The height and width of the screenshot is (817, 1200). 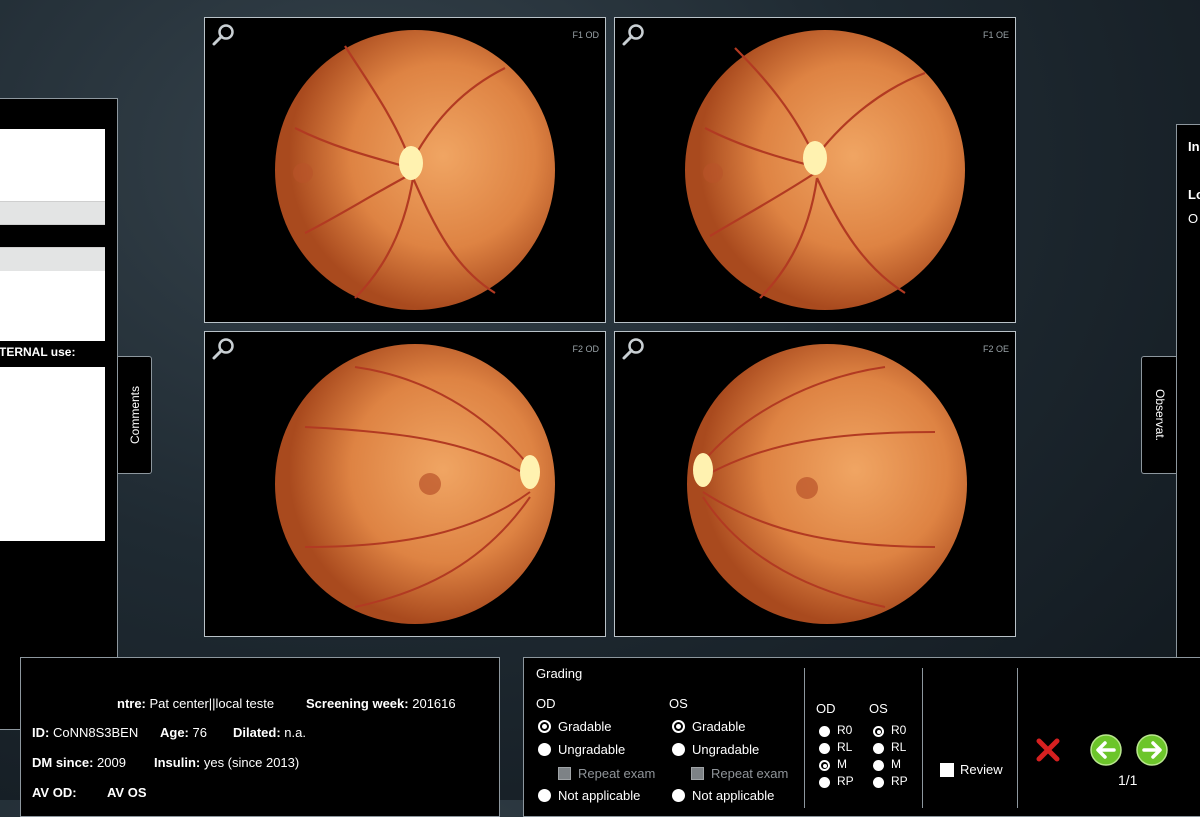 What do you see at coordinates (1106, 750) in the screenshot?
I see `arrow-left-icon` at bounding box center [1106, 750].